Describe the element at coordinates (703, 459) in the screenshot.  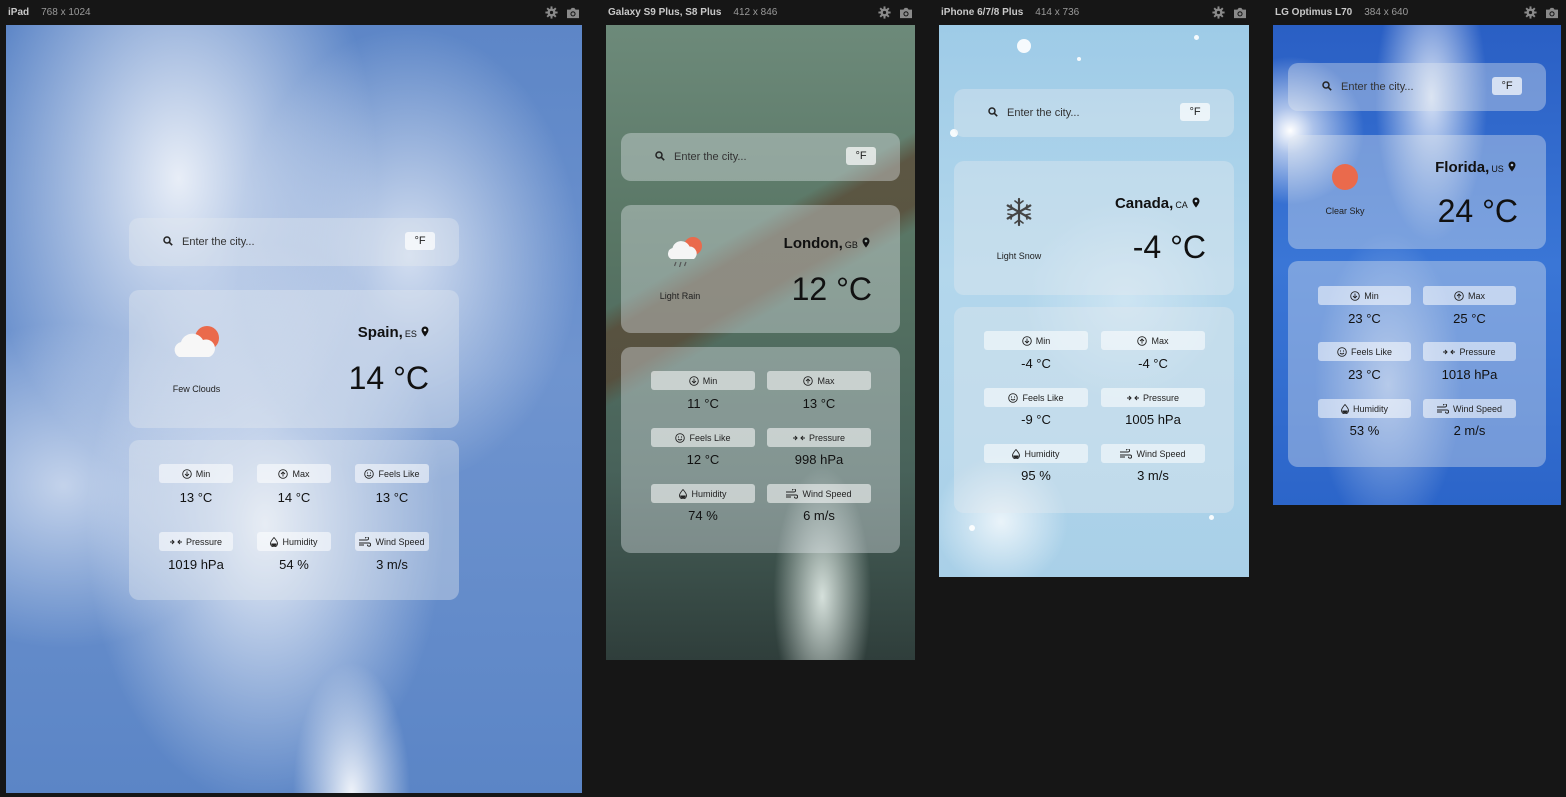
I see `feels-like-value: 12 °C` at that location.